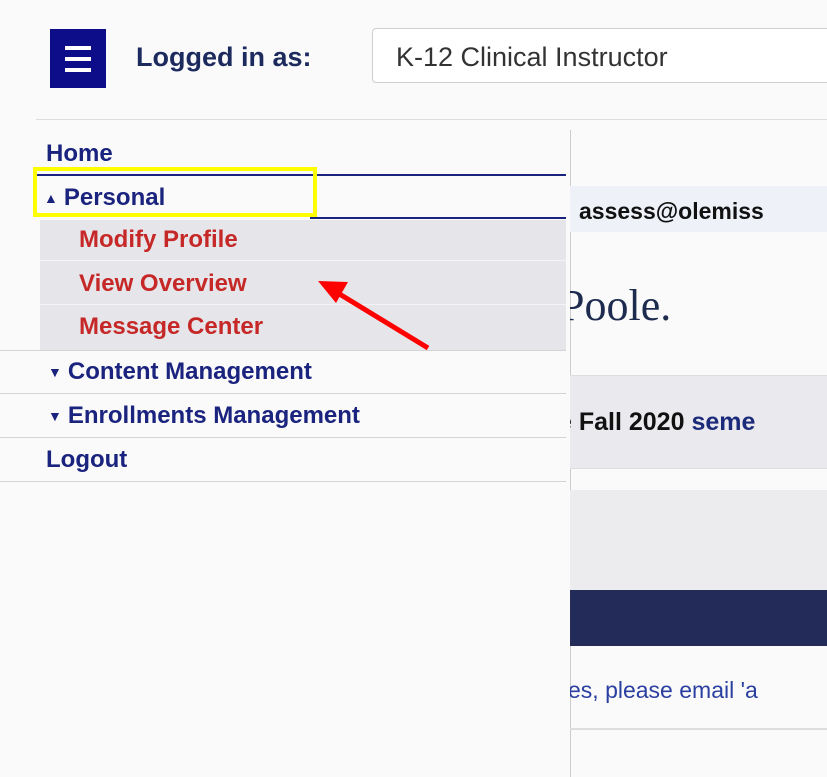 Image resolution: width=827 pixels, height=777 pixels. Describe the element at coordinates (163, 284) in the screenshot. I see `submenu-item-view-overview: View Overview` at that location.